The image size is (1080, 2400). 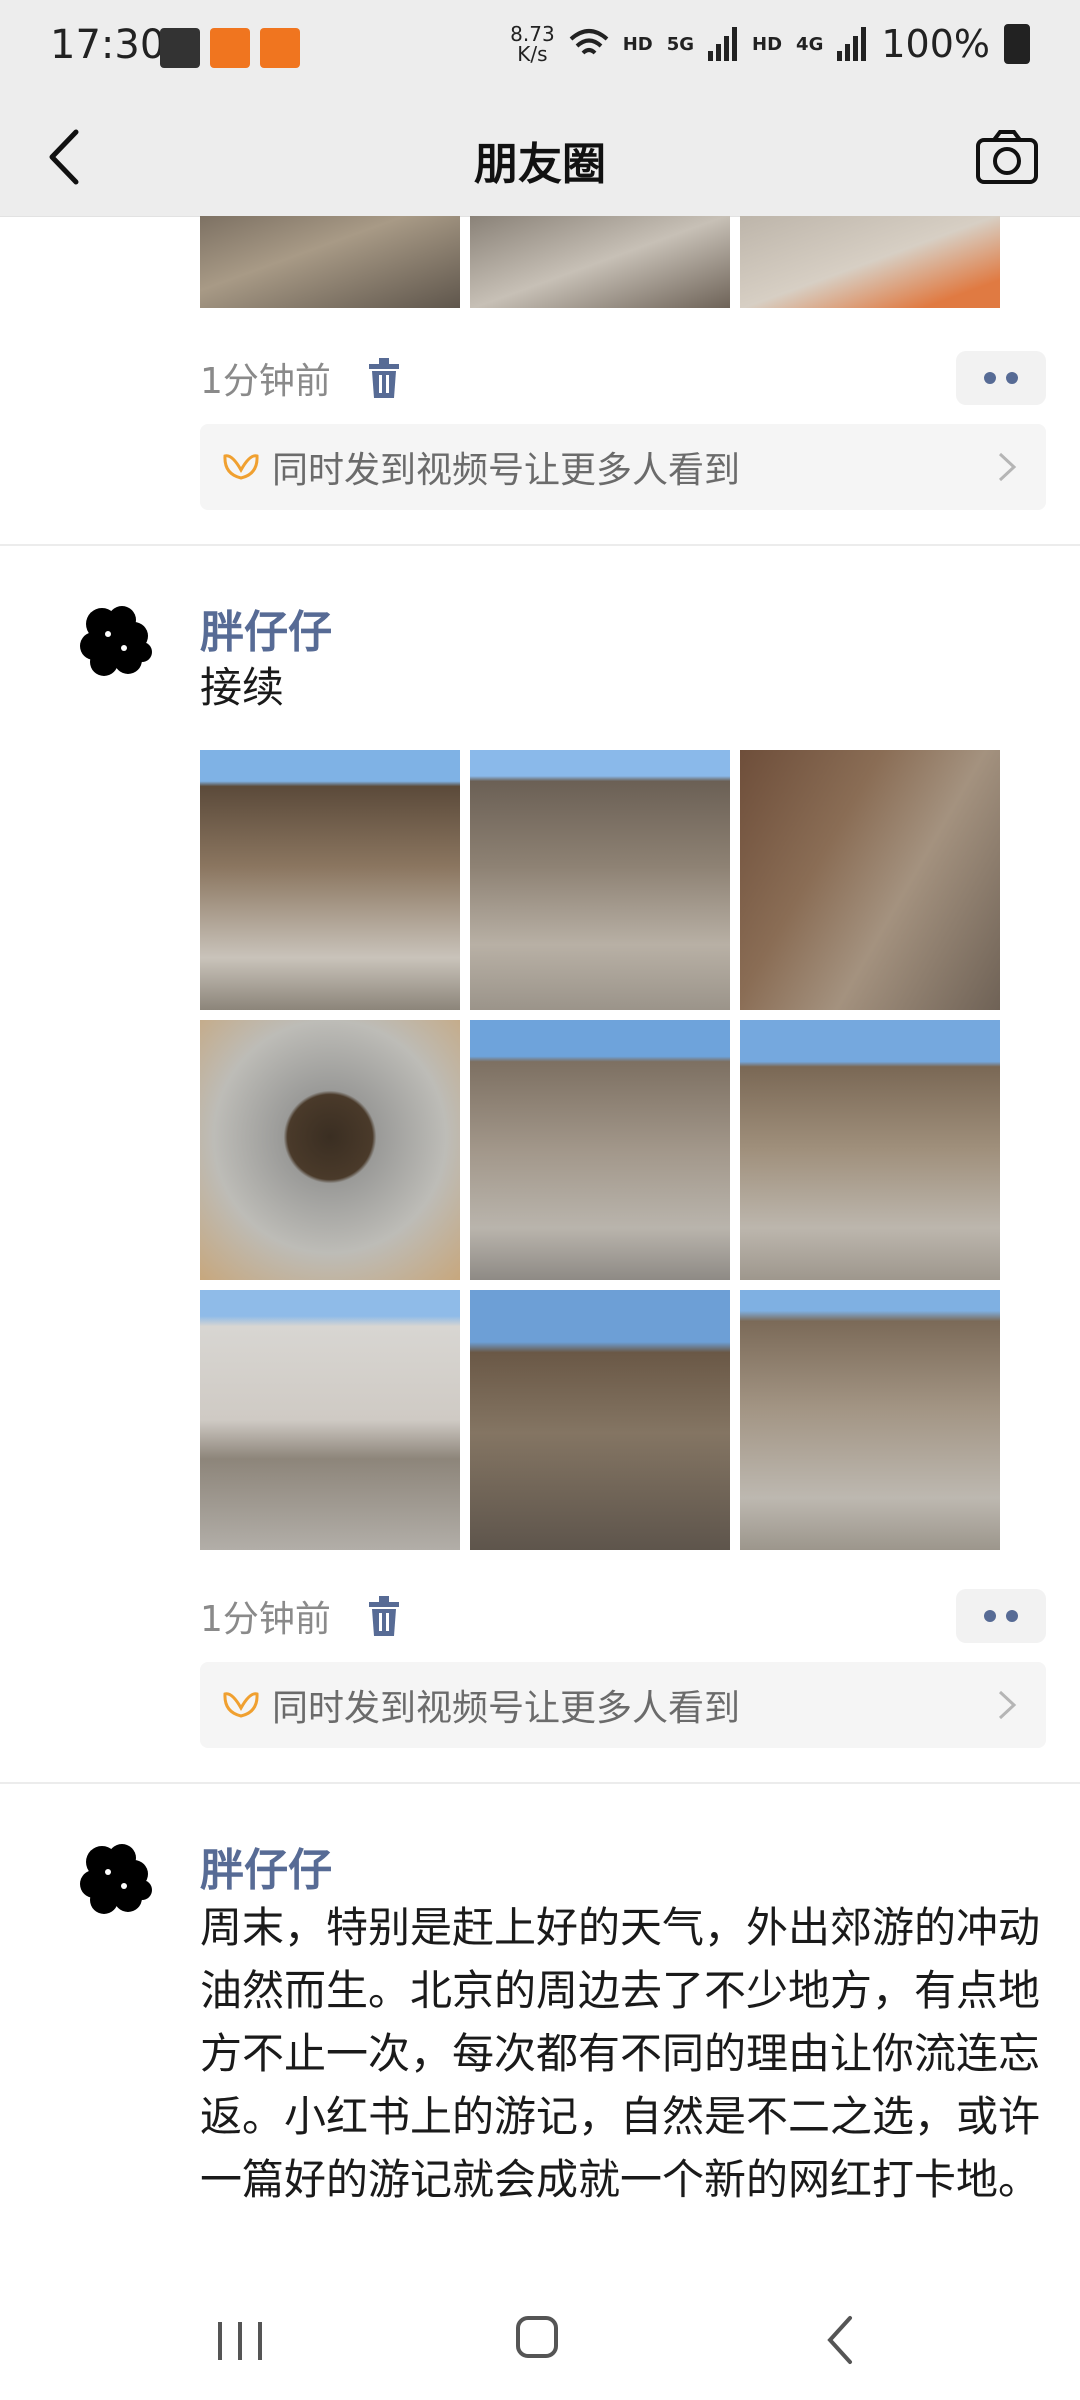 What do you see at coordinates (1017, 44) in the screenshot?
I see `battery-icon` at bounding box center [1017, 44].